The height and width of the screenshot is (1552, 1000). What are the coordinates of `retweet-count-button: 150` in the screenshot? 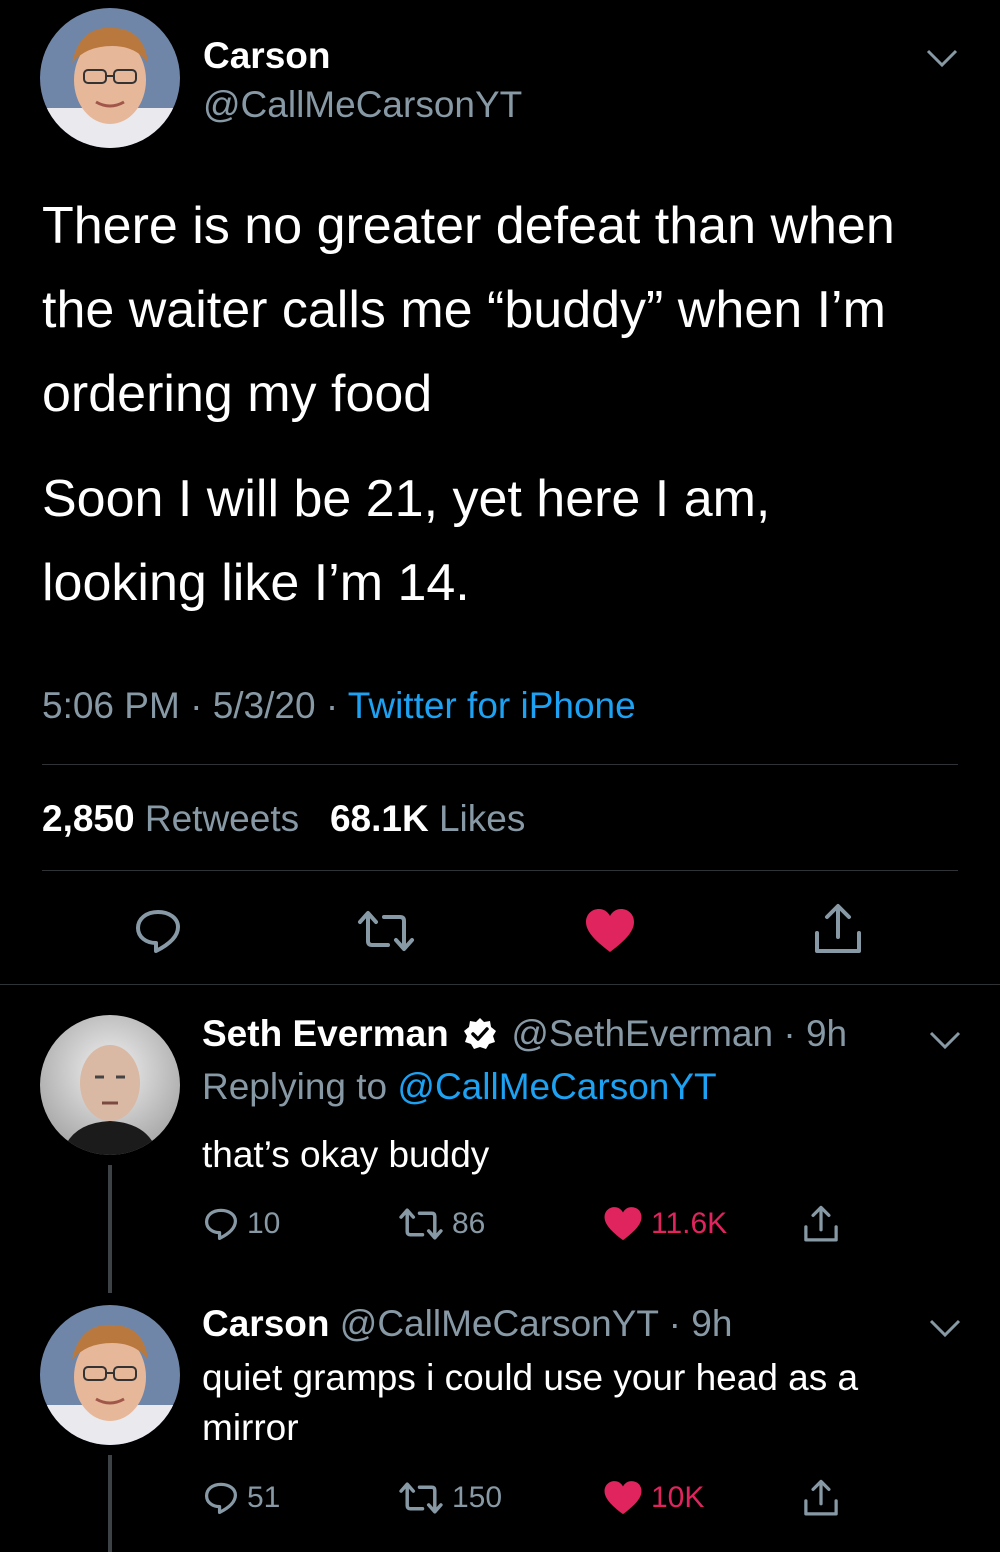 It's located at (450, 1498).